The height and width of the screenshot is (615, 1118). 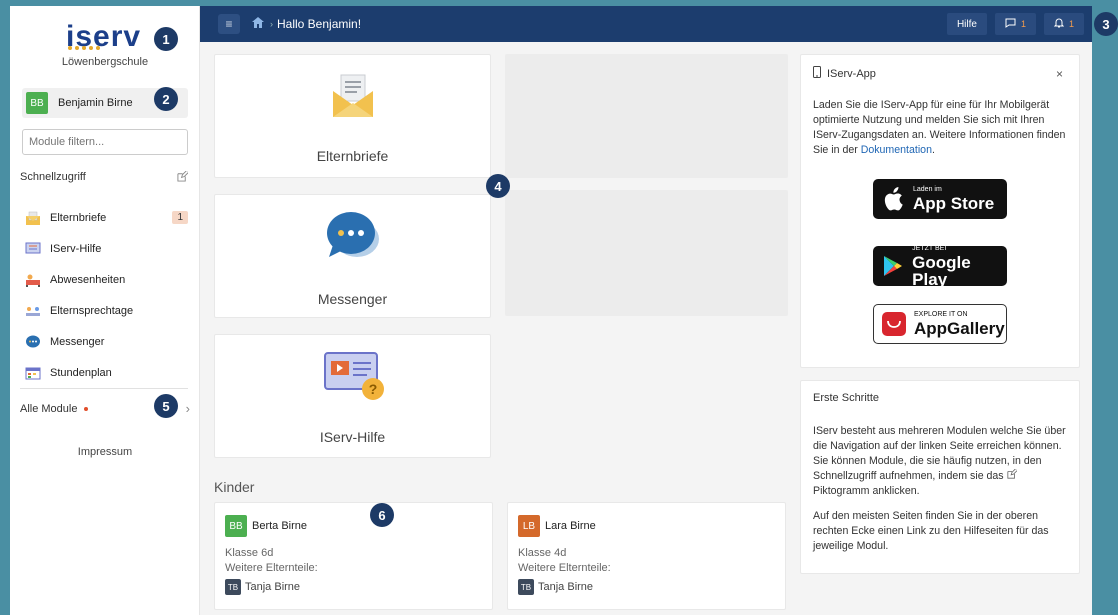 What do you see at coordinates (104, 388) in the screenshot?
I see `sidebar-divider` at bounding box center [104, 388].